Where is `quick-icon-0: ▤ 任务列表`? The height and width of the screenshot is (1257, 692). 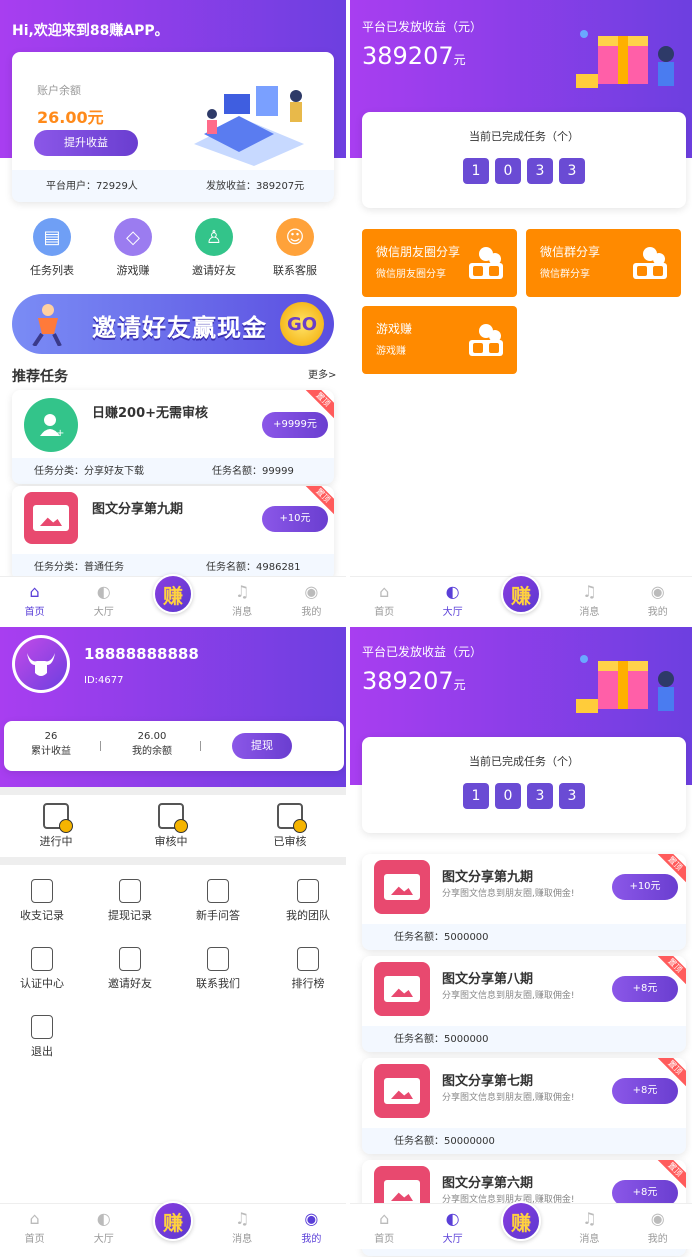 quick-icon-0: ▤ 任务列表 is located at coordinates (52, 248).